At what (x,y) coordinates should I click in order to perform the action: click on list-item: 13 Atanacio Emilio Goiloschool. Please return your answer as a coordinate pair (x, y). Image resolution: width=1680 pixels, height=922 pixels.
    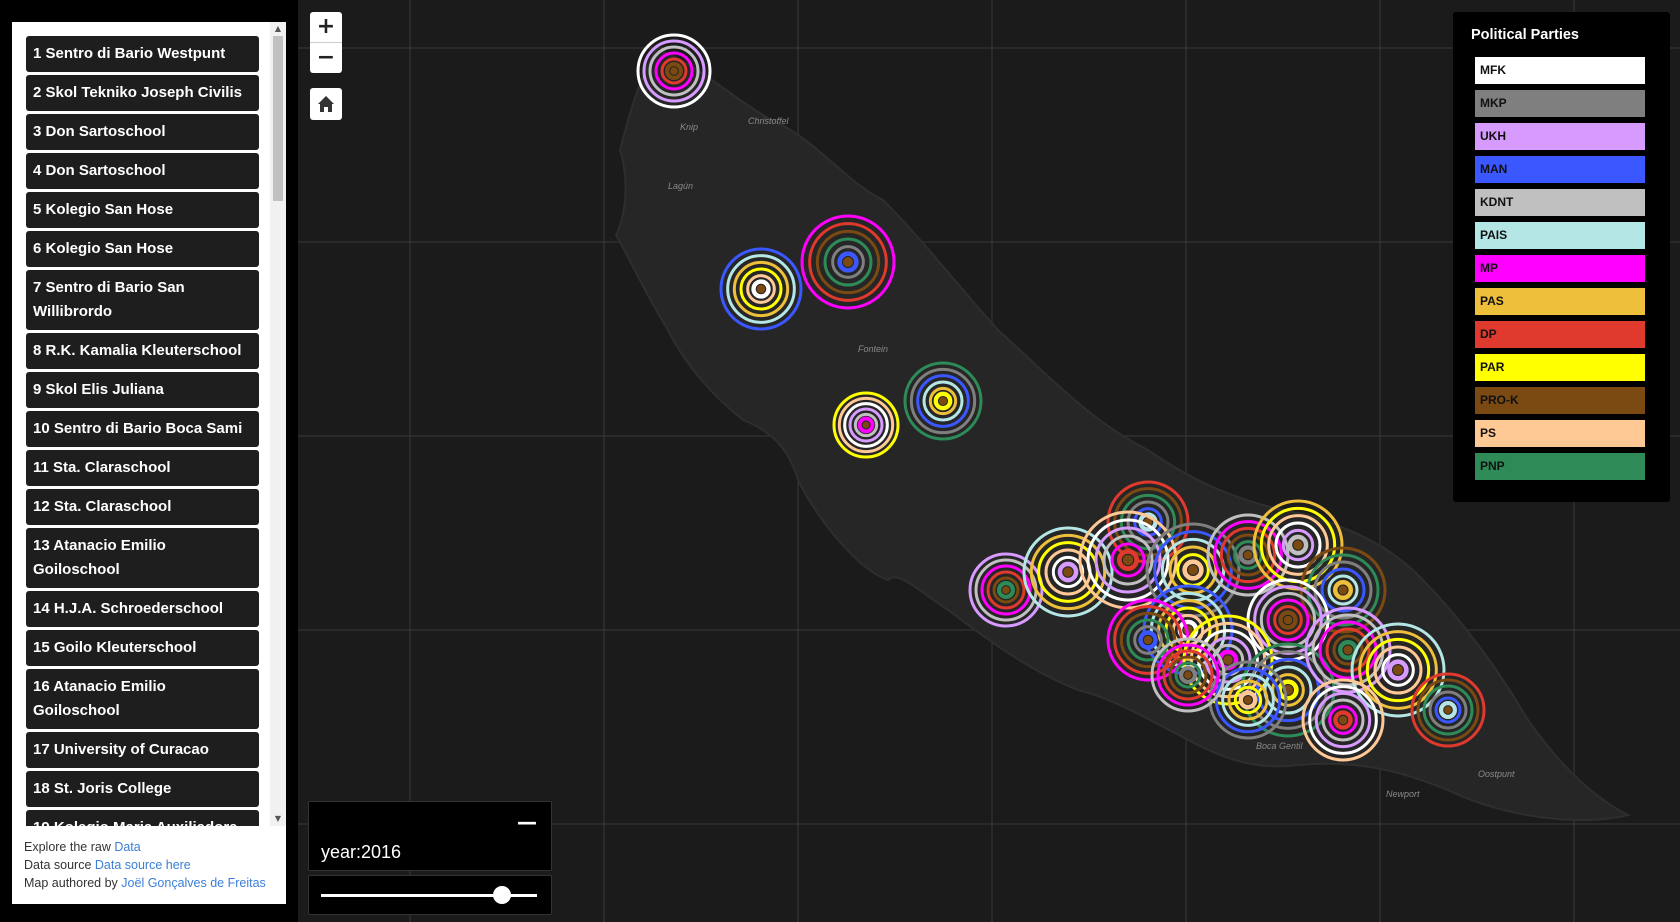
    Looking at the image, I should click on (142, 558).